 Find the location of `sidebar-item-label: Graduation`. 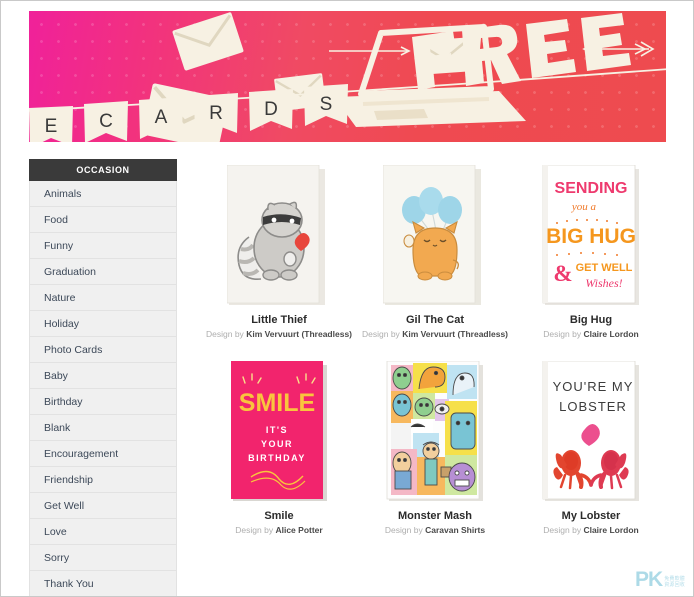

sidebar-item-label: Graduation is located at coordinates (70, 272).